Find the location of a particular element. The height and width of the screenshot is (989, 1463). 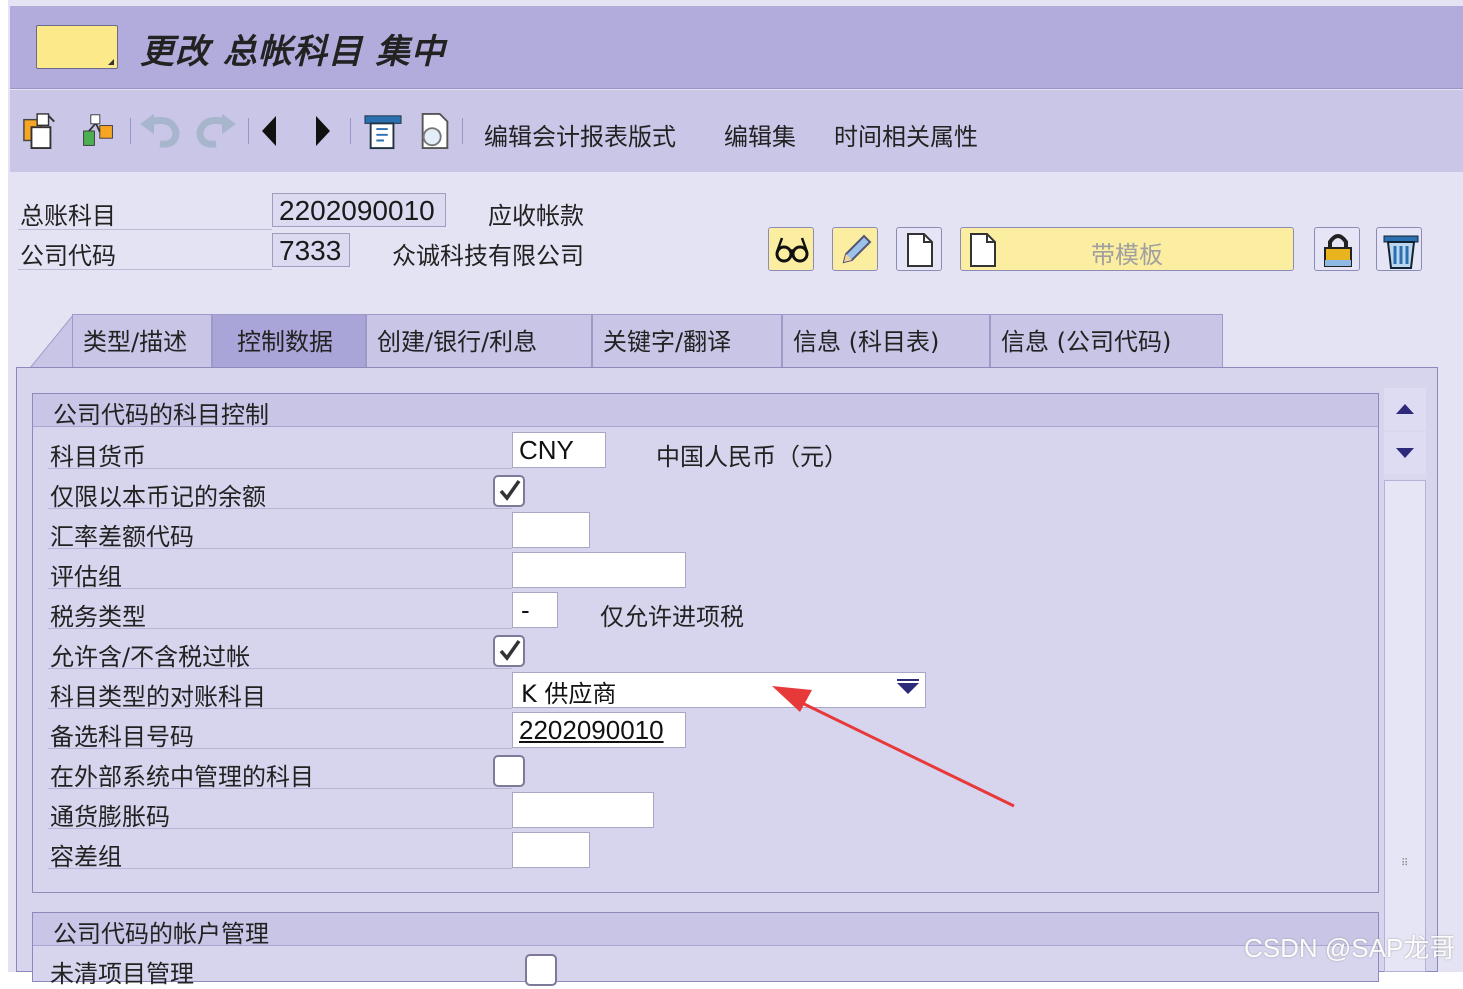

tab-keyword-translation: 关键字/翻译 is located at coordinates (687, 341).